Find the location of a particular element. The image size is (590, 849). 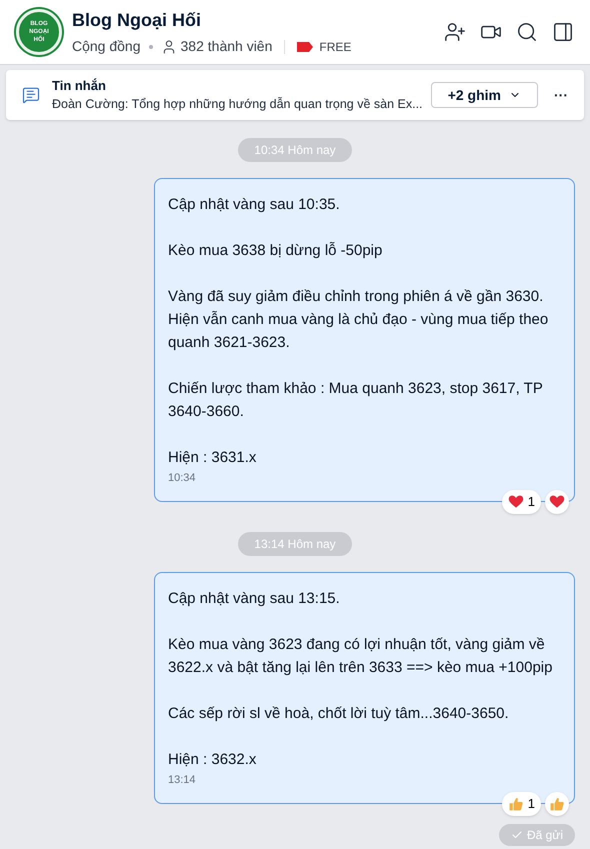

pinned-message-bar: Tin nhắn Đoàn Cường: Tổng hợp những hướng dẫn quan trọng về sàn Ex... +2 ghim ··· is located at coordinates (295, 95).